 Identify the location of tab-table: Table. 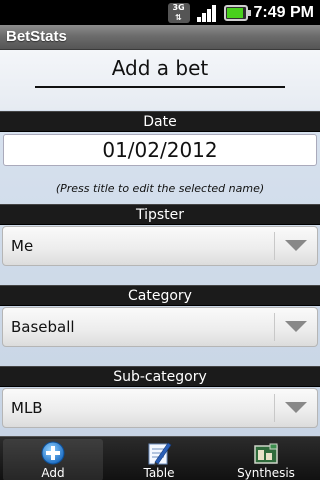
(159, 459).